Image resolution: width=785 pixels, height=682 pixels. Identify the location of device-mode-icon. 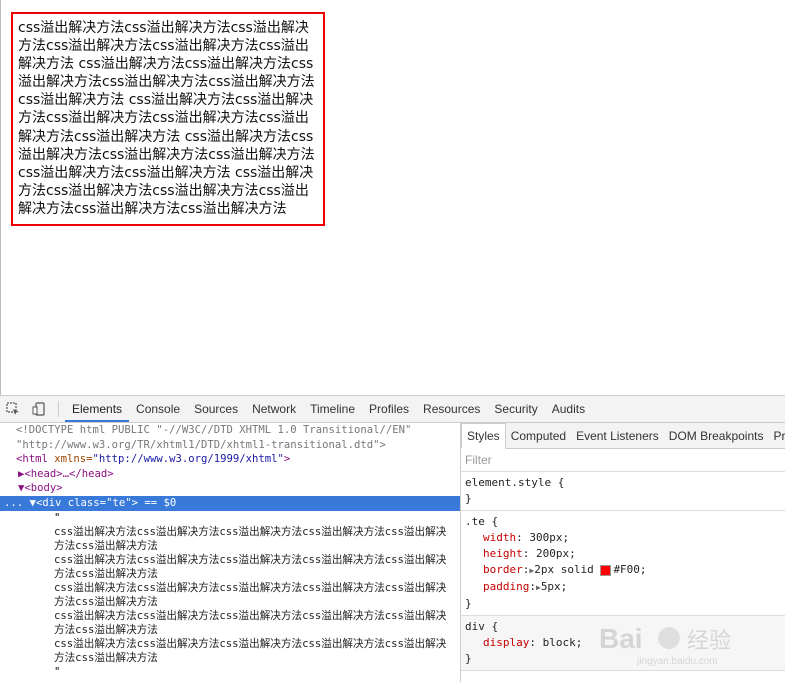
(39, 409).